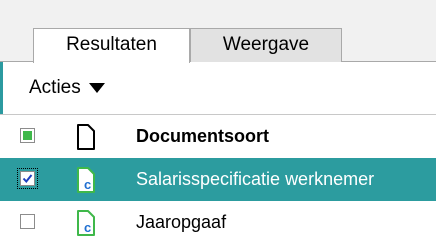 The width and height of the screenshot is (436, 245). I want to click on checkmark-icon, so click(27, 179).